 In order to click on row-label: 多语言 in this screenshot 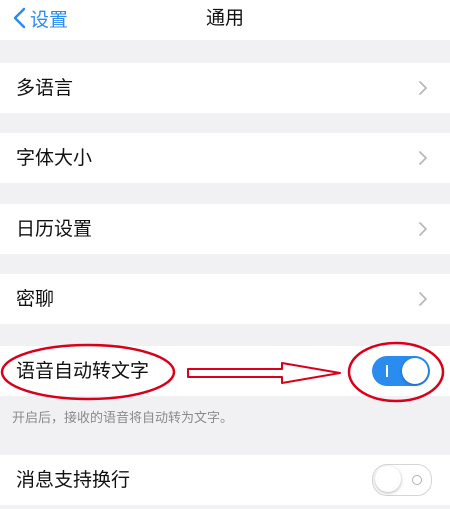, I will do `click(45, 88)`.